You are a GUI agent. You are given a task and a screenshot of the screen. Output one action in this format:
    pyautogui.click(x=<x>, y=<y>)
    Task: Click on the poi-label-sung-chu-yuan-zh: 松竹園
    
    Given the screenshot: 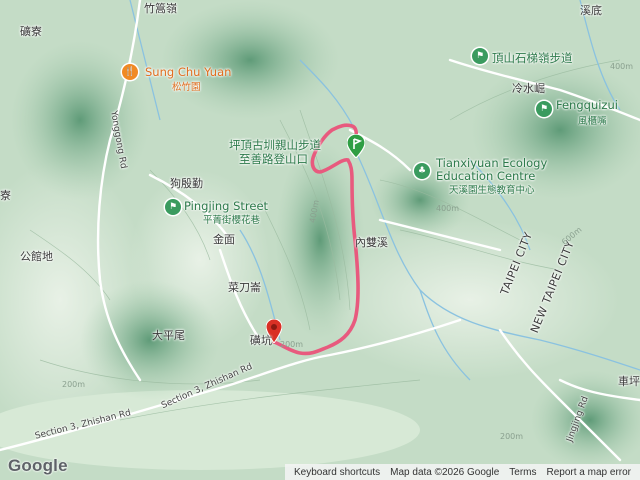 What is the action you would take?
    pyautogui.click(x=186, y=86)
    